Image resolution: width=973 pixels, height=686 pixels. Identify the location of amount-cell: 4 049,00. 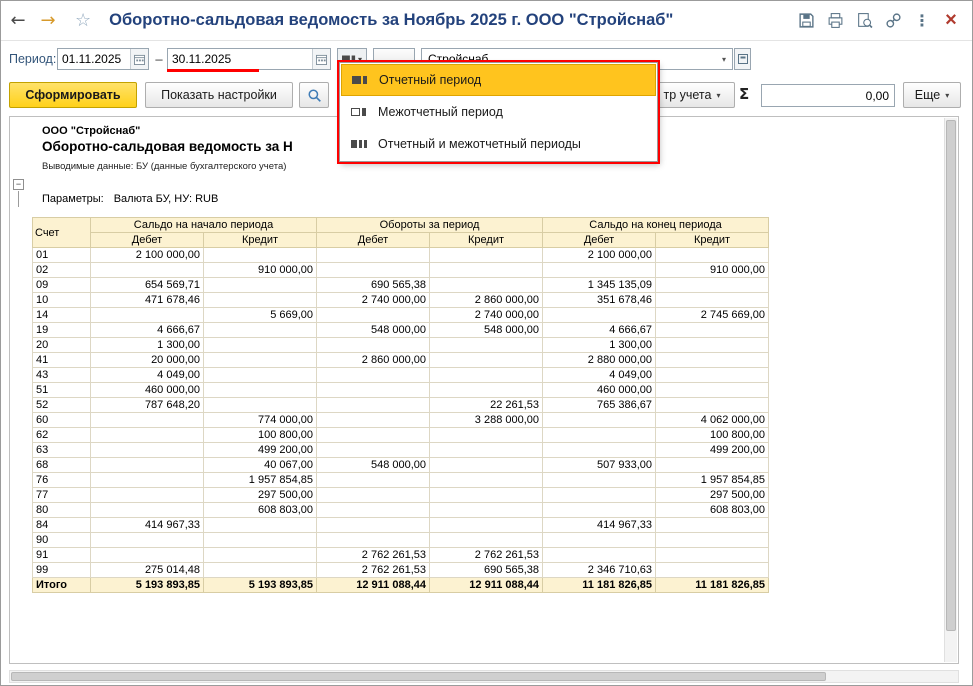
(147, 375).